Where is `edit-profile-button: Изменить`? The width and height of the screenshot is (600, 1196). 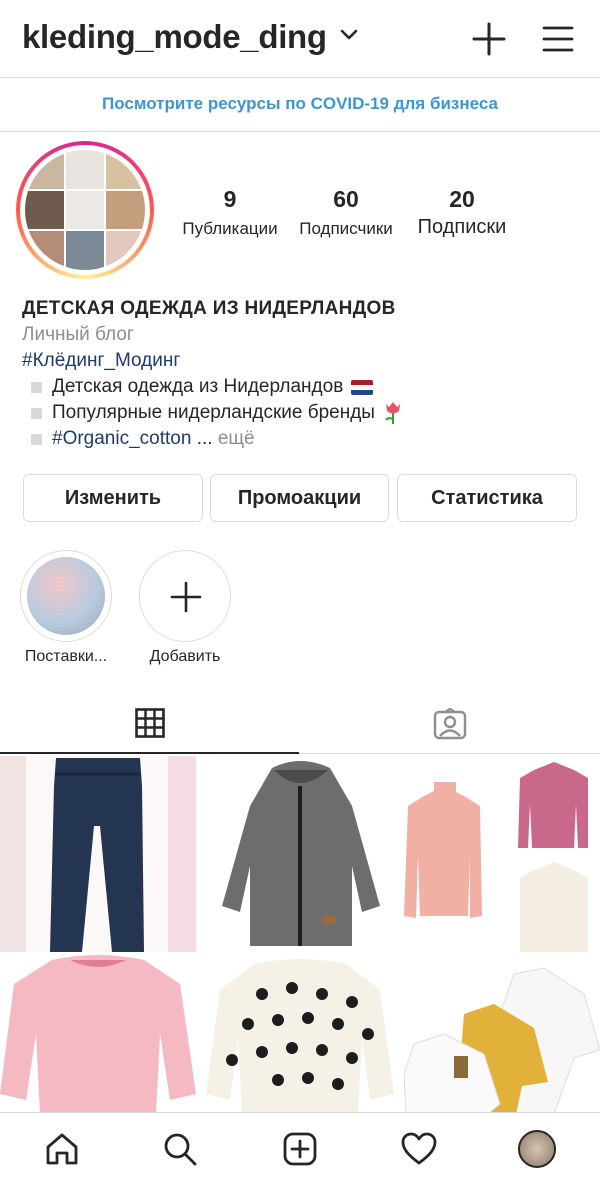 edit-profile-button: Изменить is located at coordinates (113, 498).